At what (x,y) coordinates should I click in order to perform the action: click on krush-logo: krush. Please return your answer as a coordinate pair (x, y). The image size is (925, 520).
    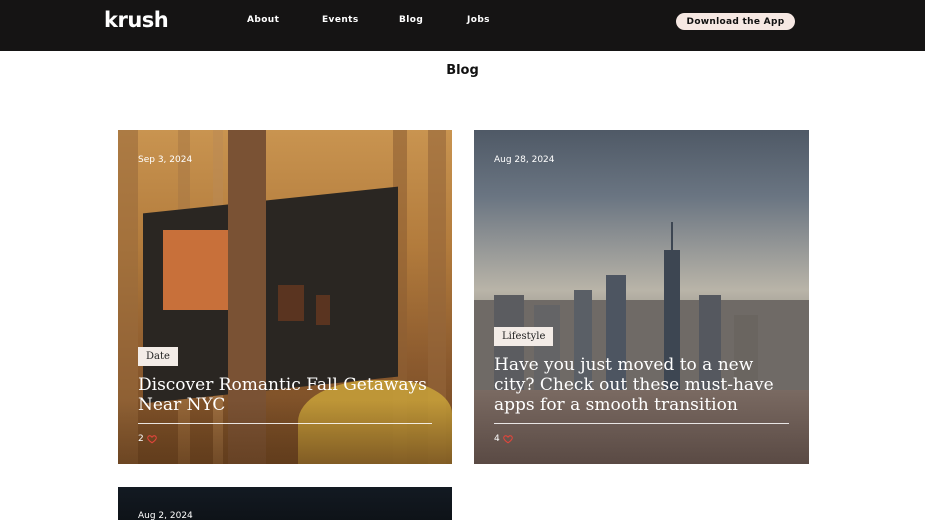
    Looking at the image, I should click on (136, 20).